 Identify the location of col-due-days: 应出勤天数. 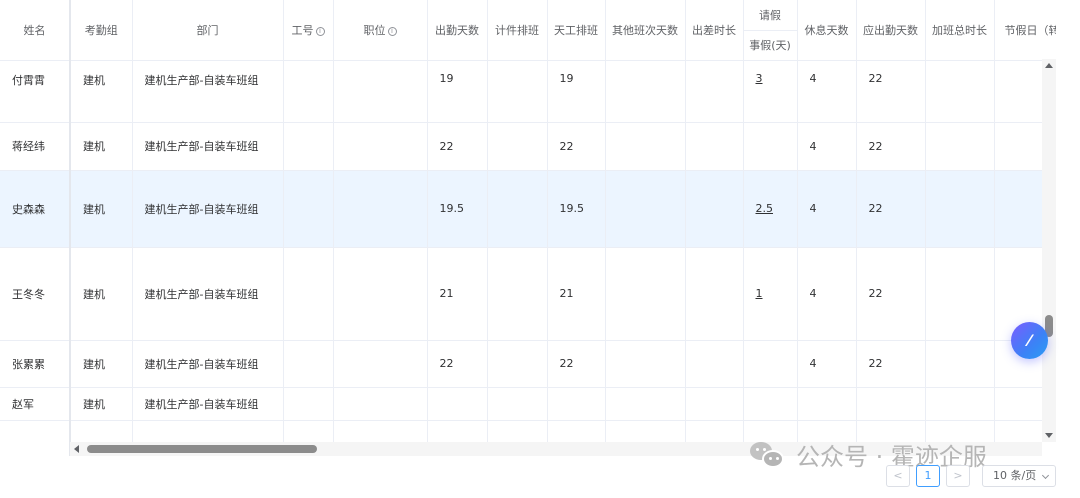
(891, 30).